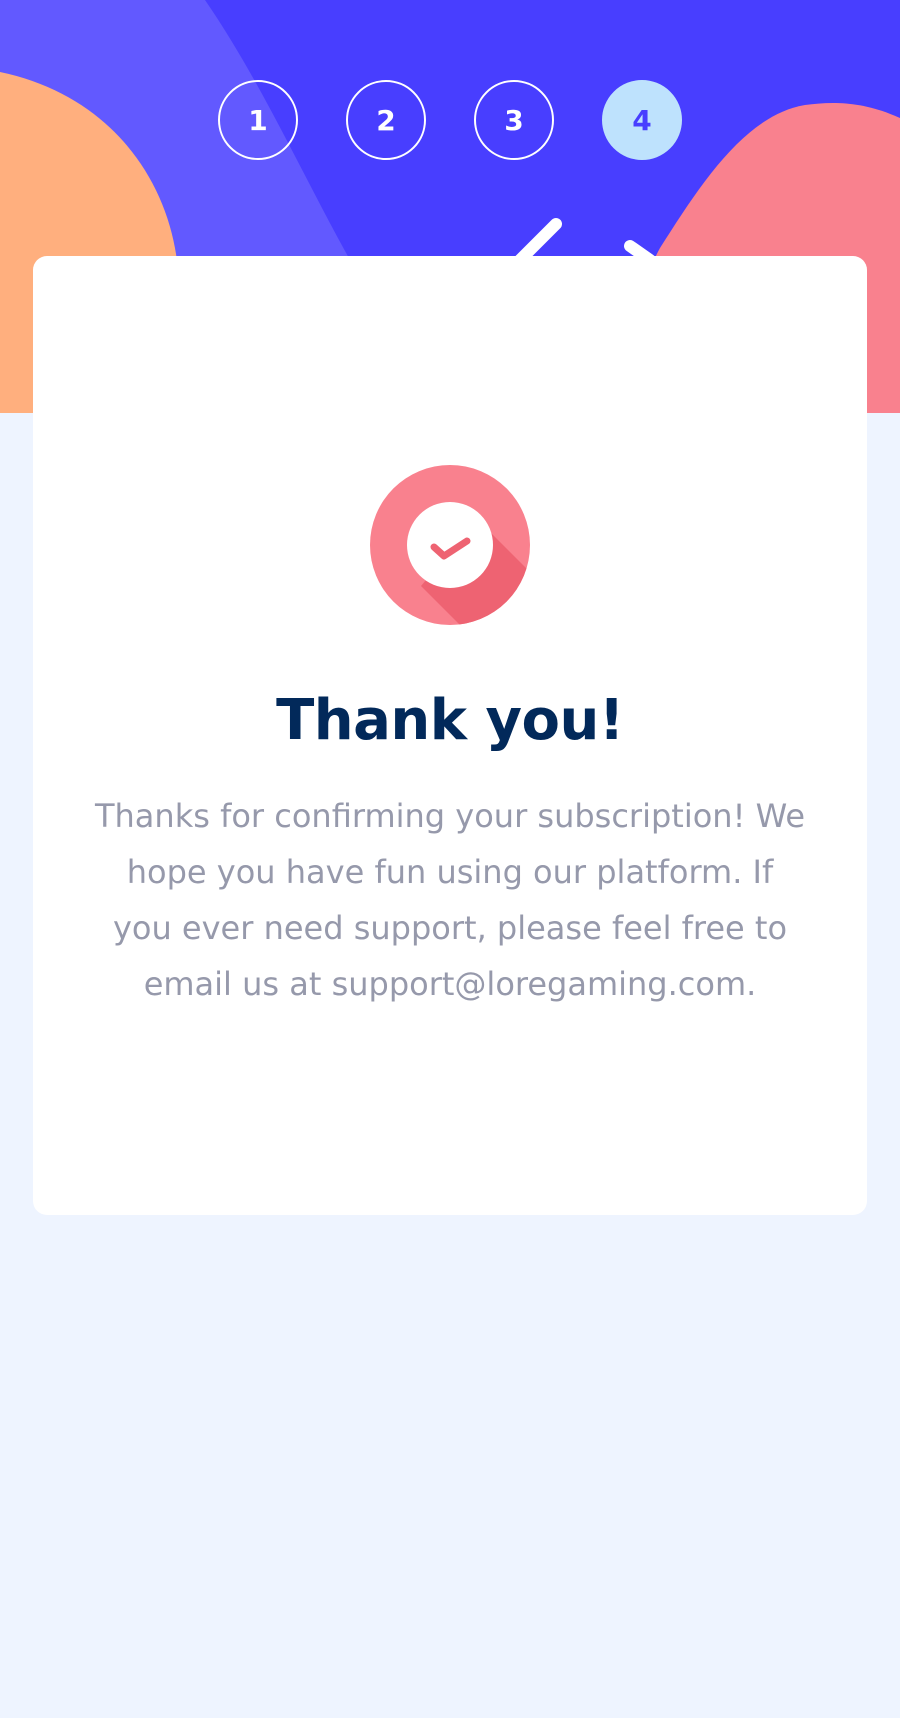 The width and height of the screenshot is (900, 1718). Describe the element at coordinates (642, 120) in the screenshot. I see `step-4-button: 4` at that location.